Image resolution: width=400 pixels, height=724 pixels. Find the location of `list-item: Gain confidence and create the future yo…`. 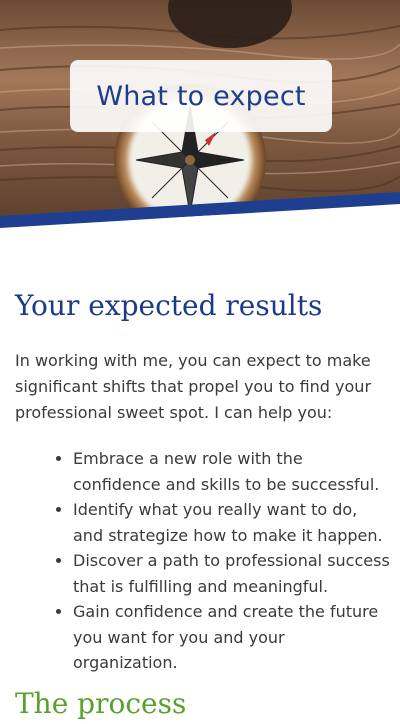

list-item: Gain confidence and create the future yo… is located at coordinates (231, 637).